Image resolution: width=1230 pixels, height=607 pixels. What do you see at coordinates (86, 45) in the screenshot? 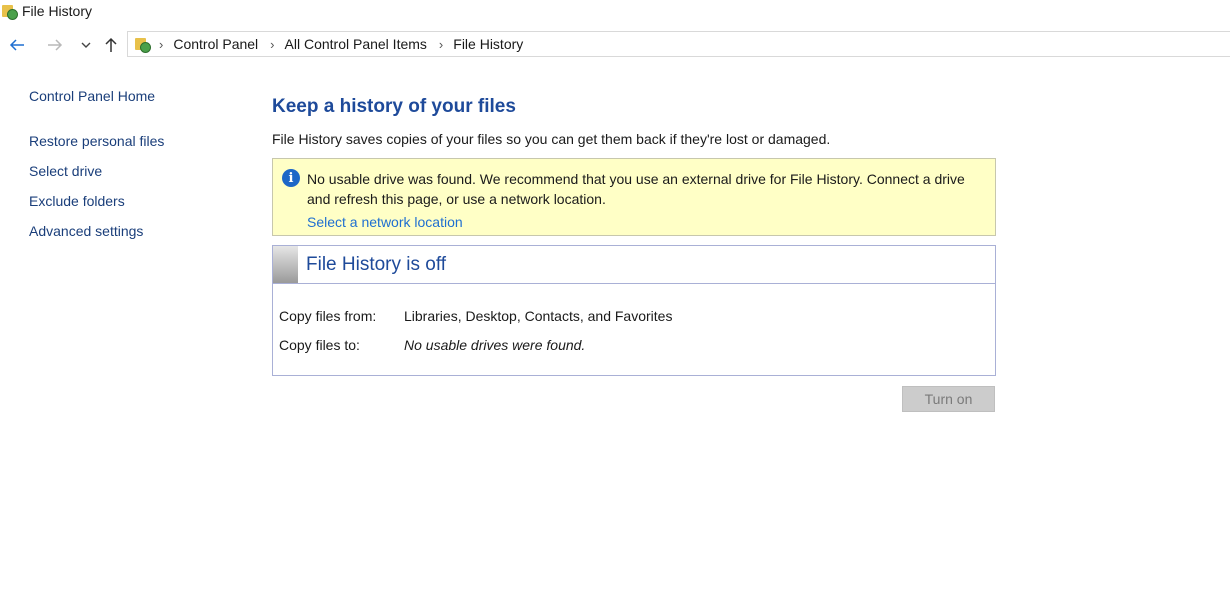
I see `chevron-down-icon` at bounding box center [86, 45].